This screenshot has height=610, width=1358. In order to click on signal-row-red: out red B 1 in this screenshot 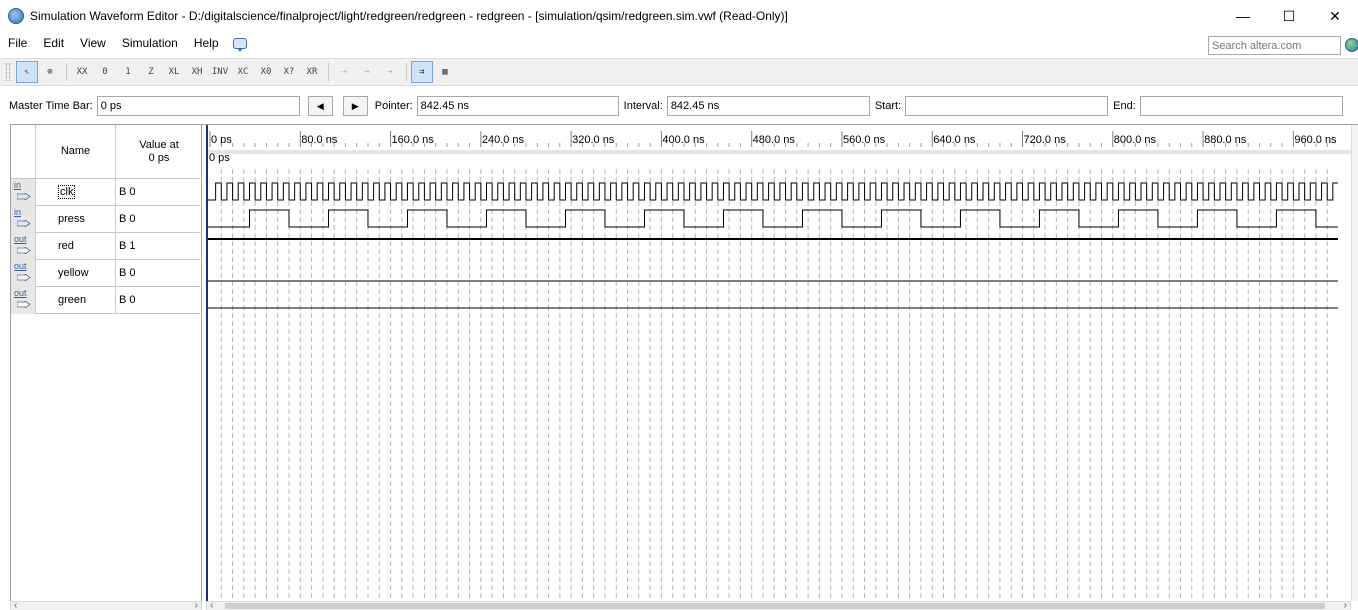, I will do `click(106, 246)`.